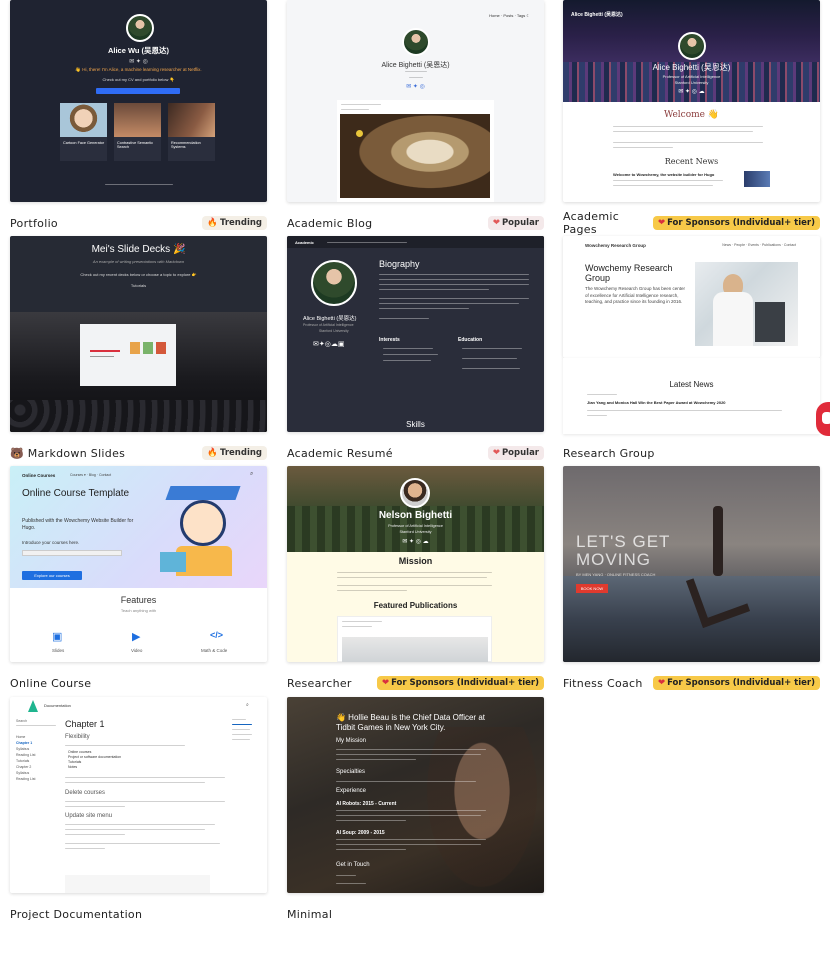 This screenshot has height=962, width=830. I want to click on project-title: Contrastive Semantic Search, so click(135, 145).